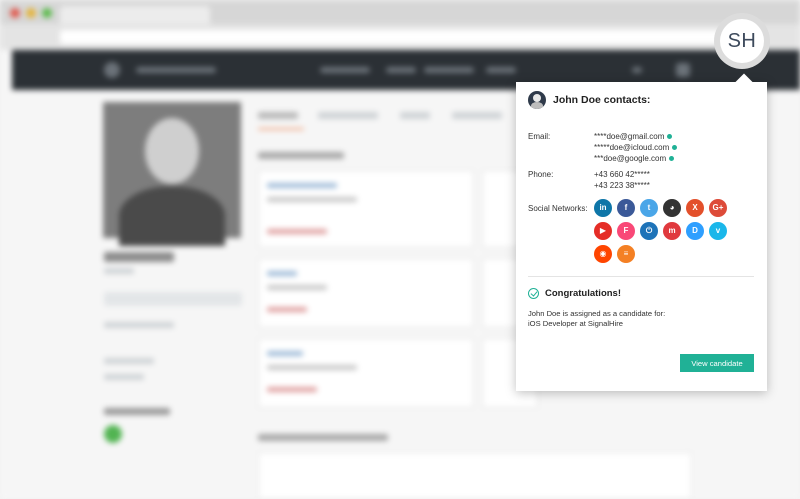 The width and height of the screenshot is (800, 499). Describe the element at coordinates (603, 254) in the screenshot. I see `reddit-icon: ◉` at that location.